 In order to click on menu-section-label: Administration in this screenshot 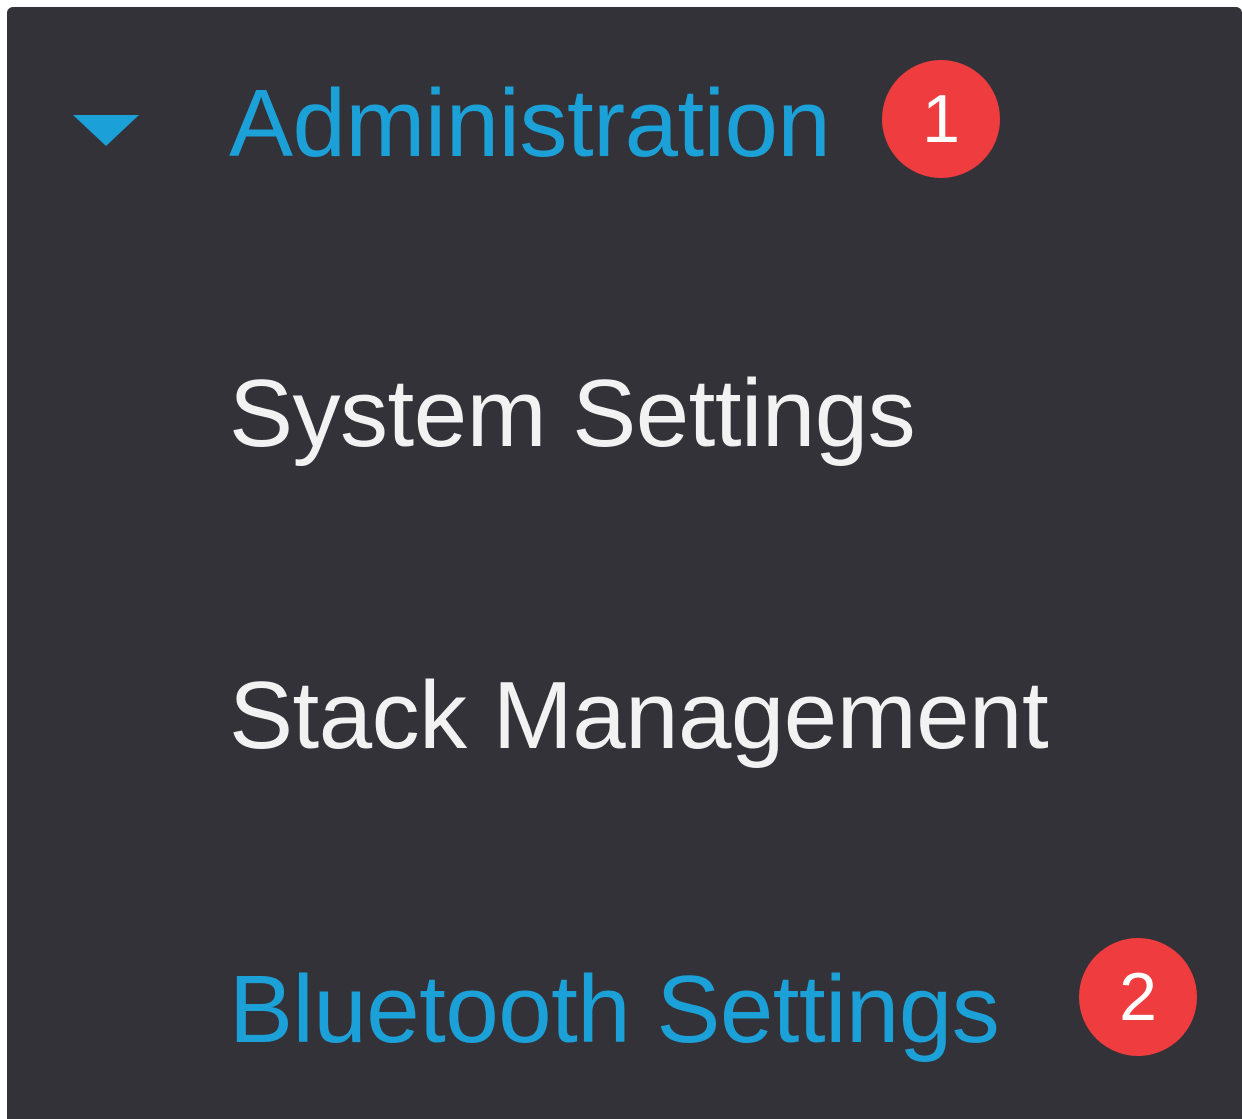, I will do `click(530, 123)`.